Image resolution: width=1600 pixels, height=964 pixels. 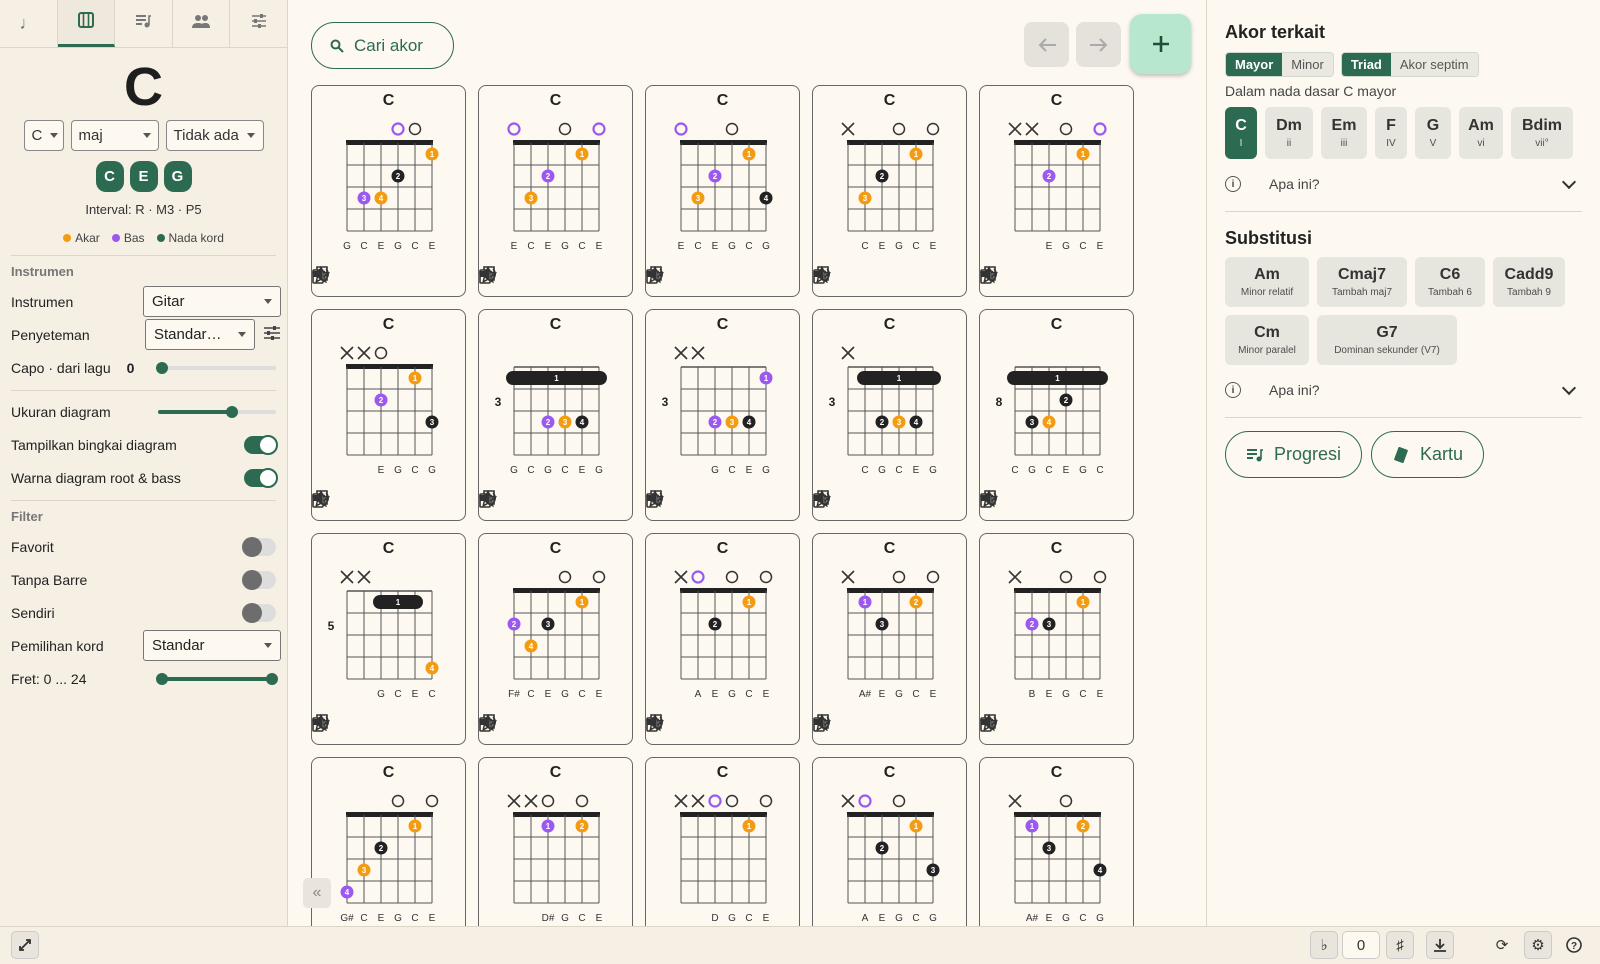 I want to click on chord-card: C1 DGCE, so click(x=722, y=841).